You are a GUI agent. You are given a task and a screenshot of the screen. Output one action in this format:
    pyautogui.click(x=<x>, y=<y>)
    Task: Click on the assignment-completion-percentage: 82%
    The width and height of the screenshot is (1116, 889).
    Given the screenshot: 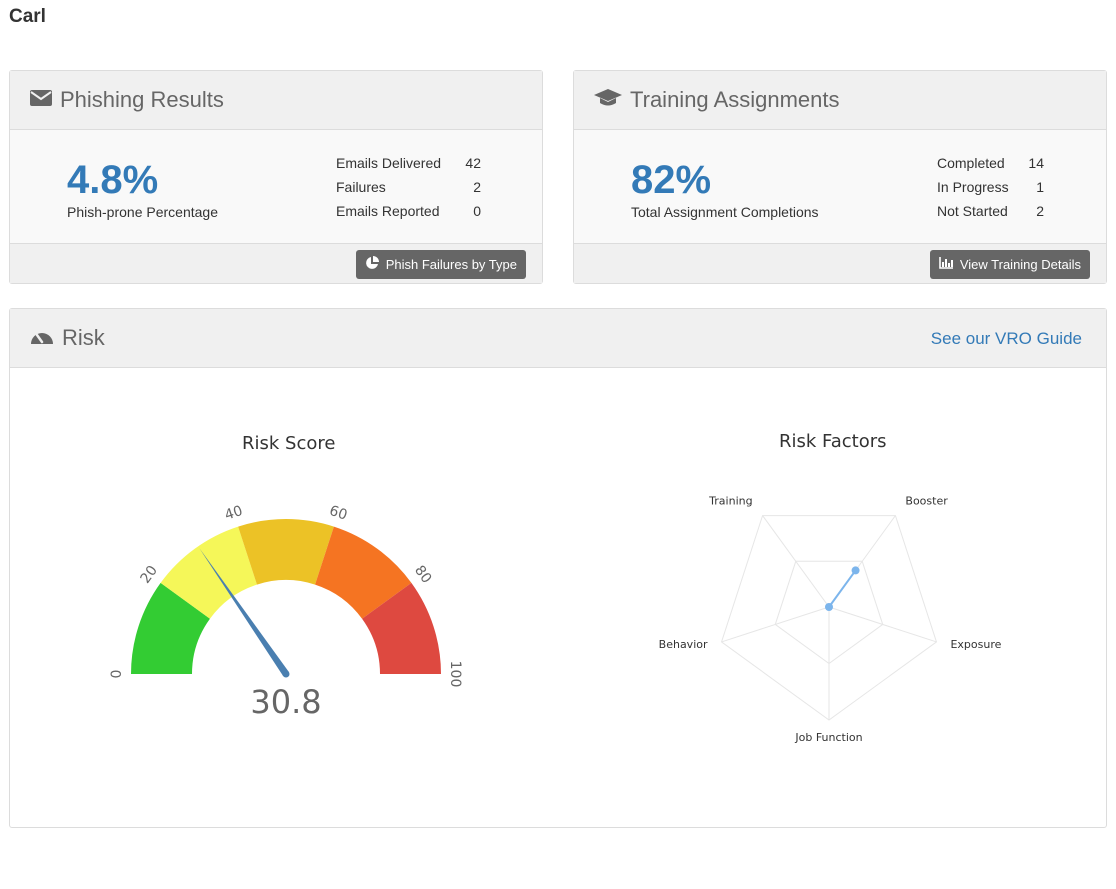 What is the action you would take?
    pyautogui.click(x=671, y=180)
    